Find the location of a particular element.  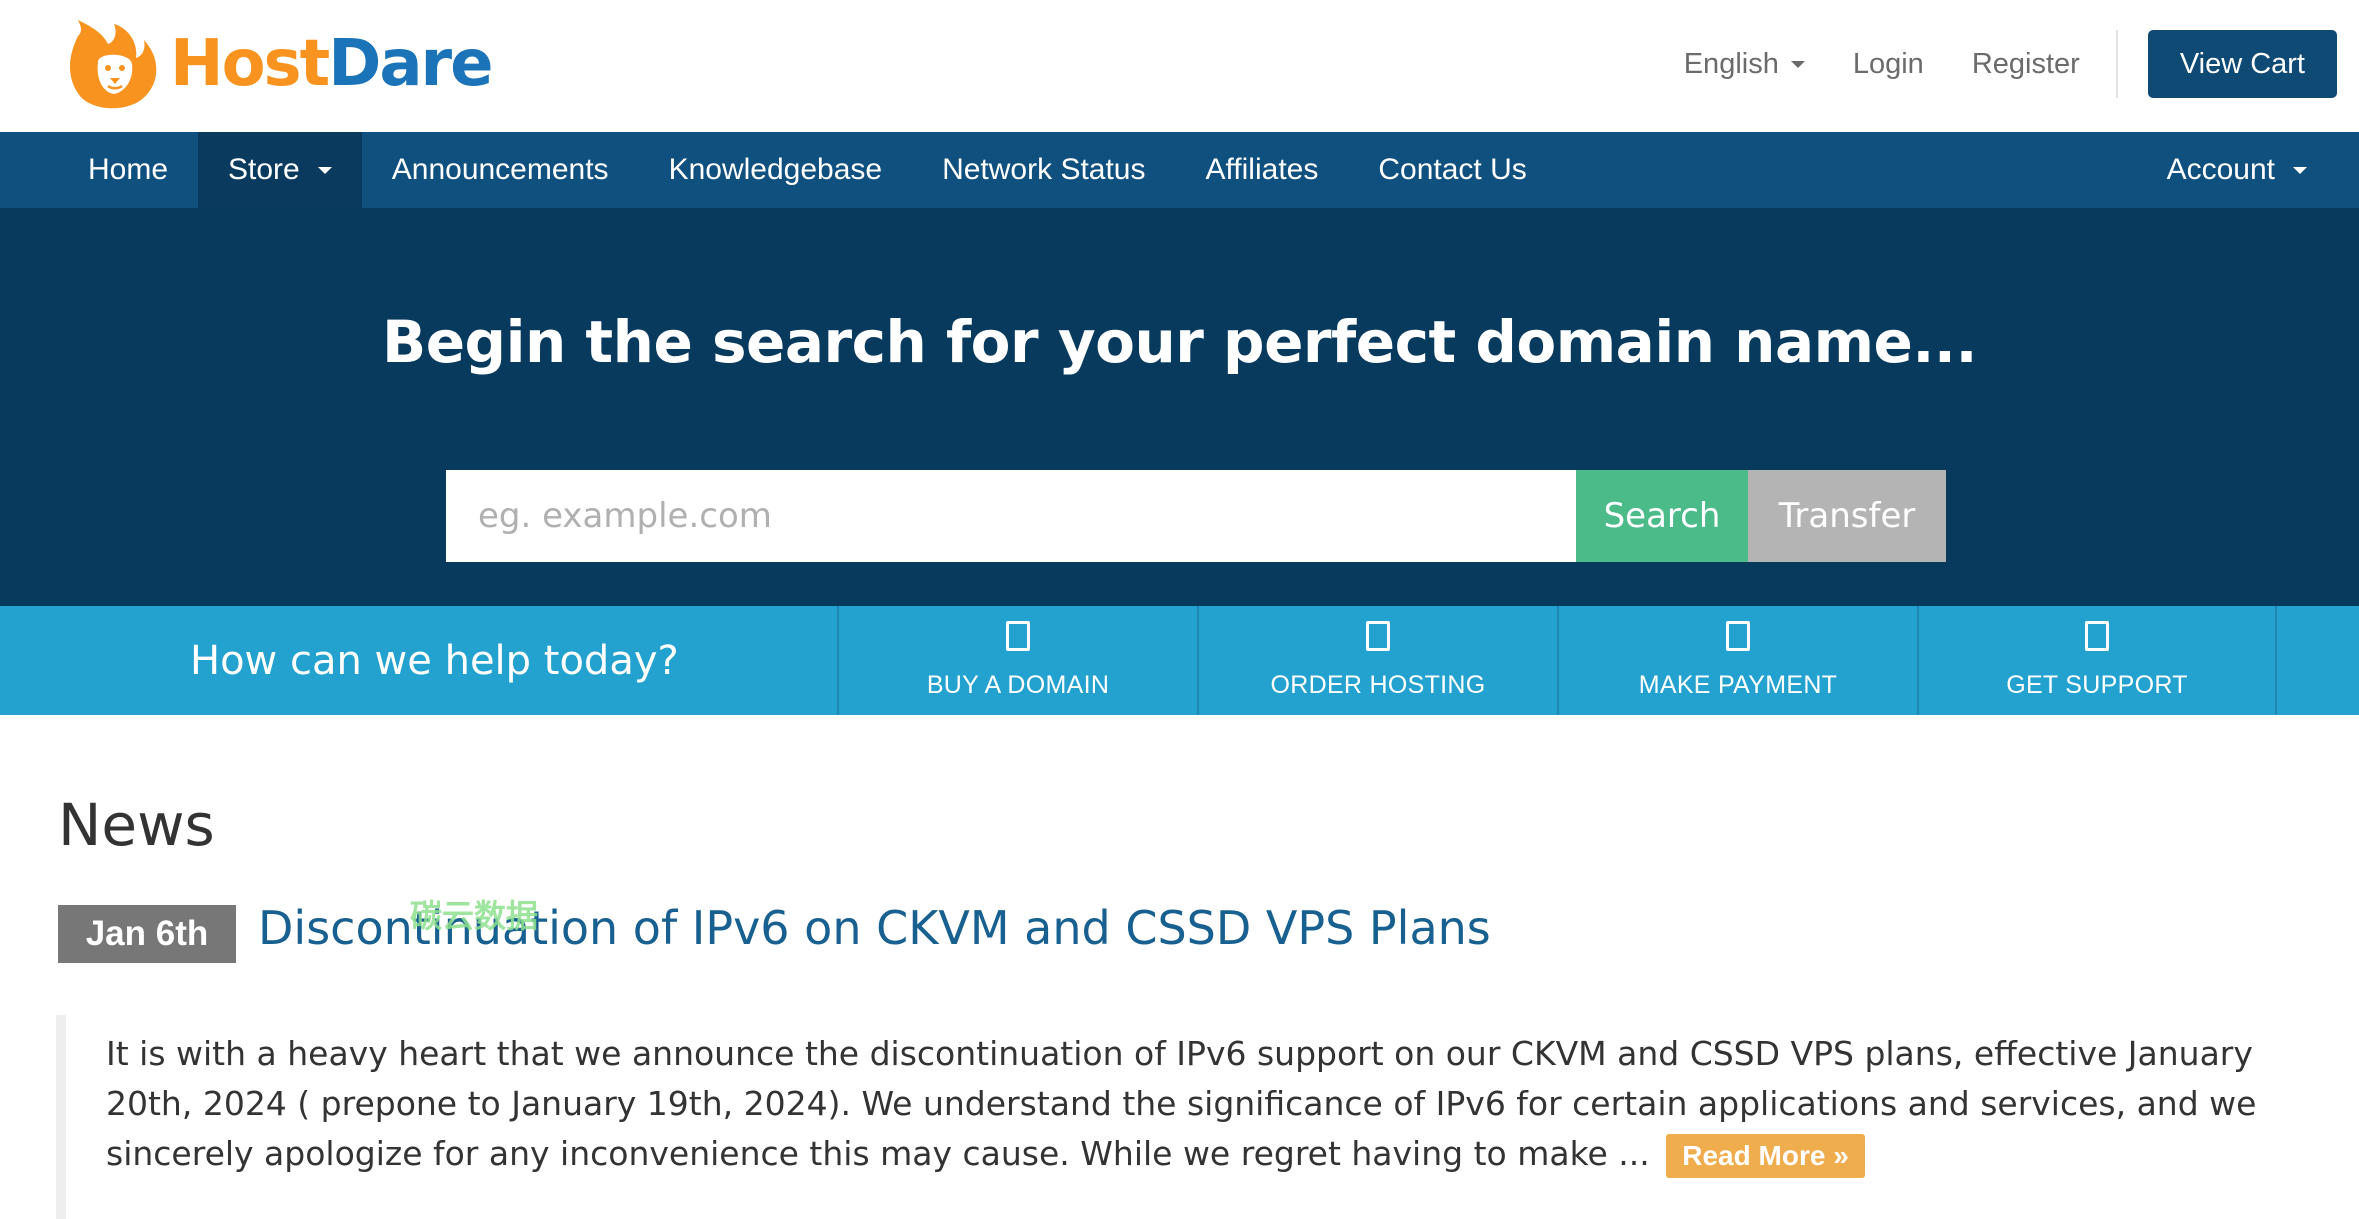

nav-store: Store is located at coordinates (280, 170).